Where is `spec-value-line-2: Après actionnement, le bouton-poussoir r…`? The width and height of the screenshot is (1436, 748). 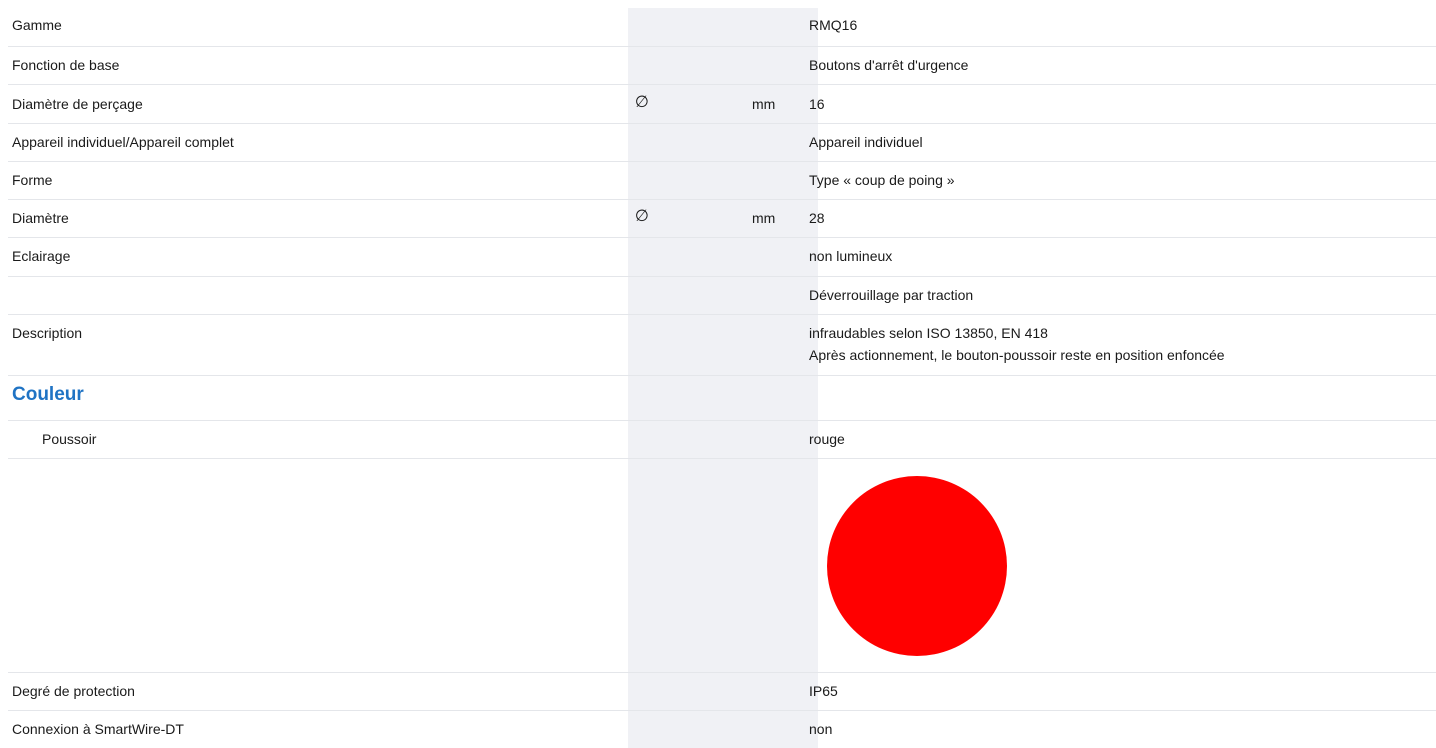
spec-value-line-2: Après actionnement, le bouton-poussoir r… is located at coordinates (1017, 355).